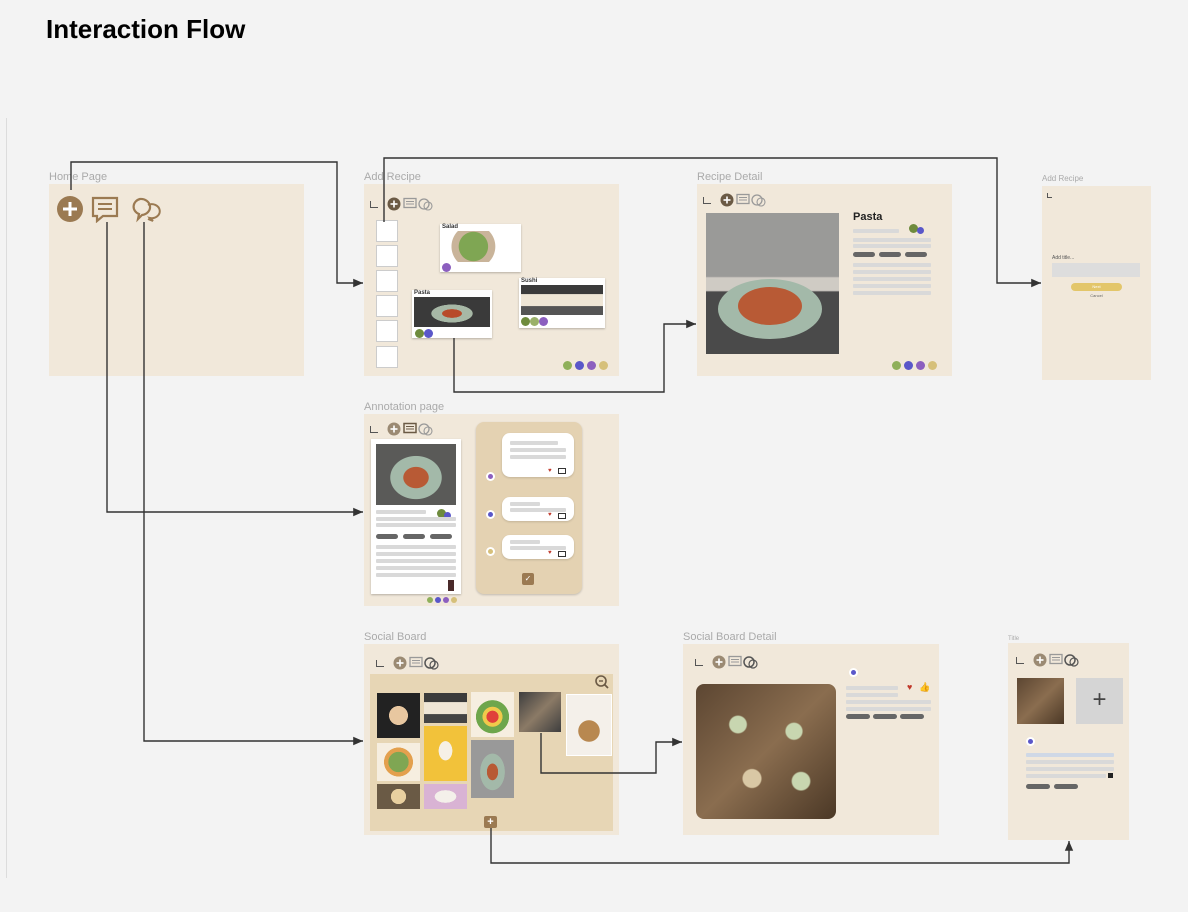 Image resolution: width=1188 pixels, height=912 pixels. I want to click on connector-photo-to-detail, so click(611, 753).